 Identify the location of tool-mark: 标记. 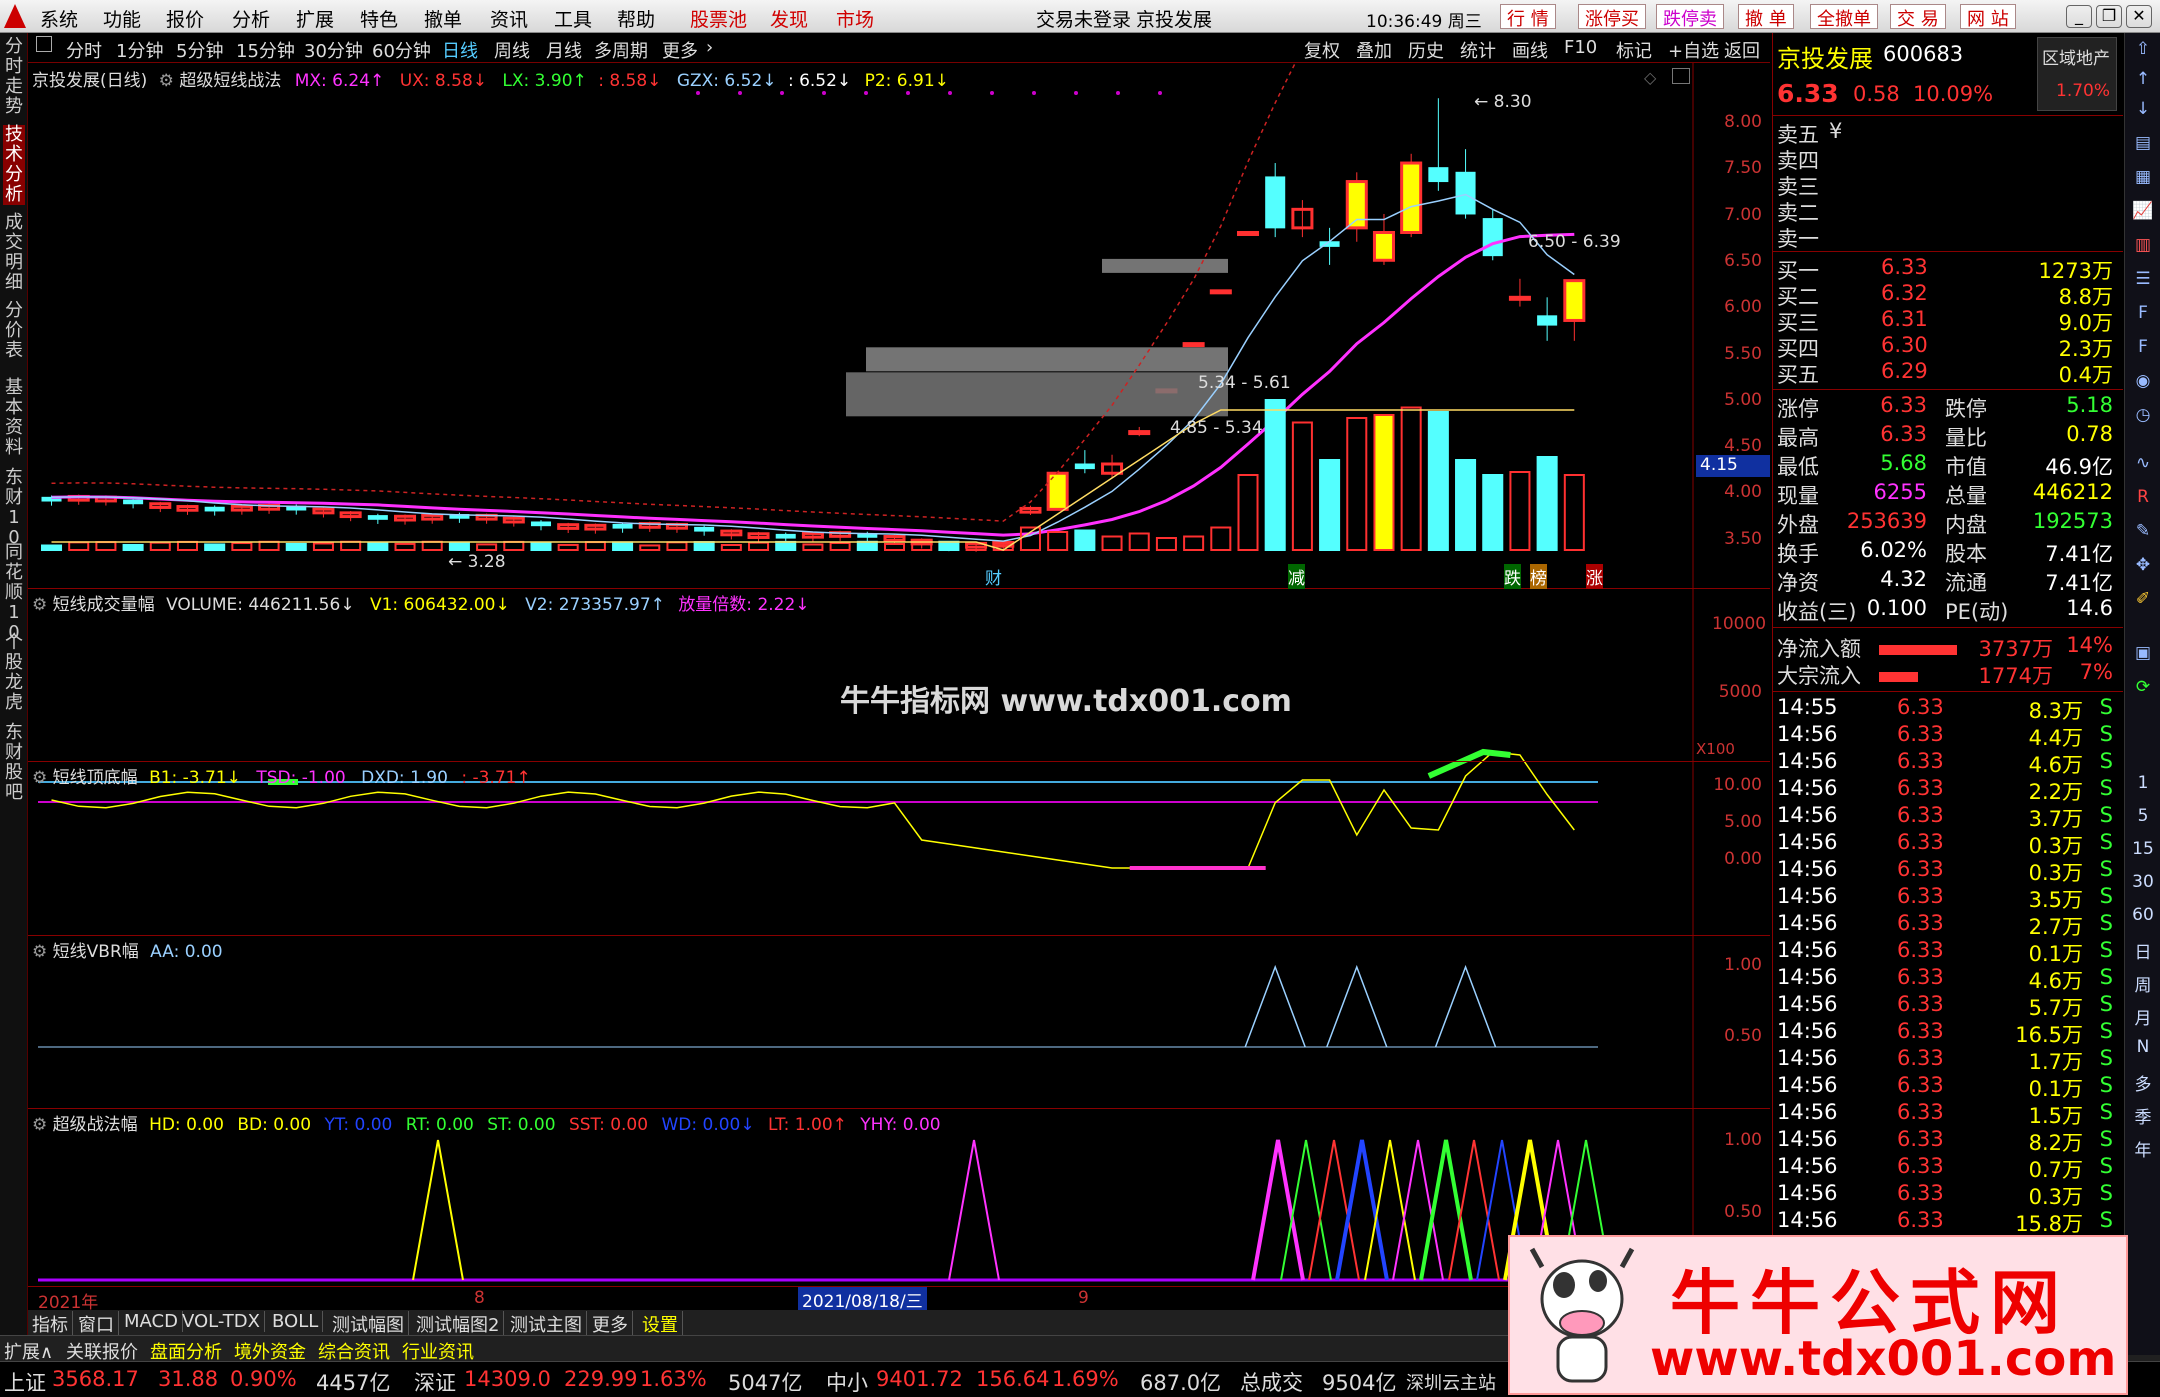
(1634, 50).